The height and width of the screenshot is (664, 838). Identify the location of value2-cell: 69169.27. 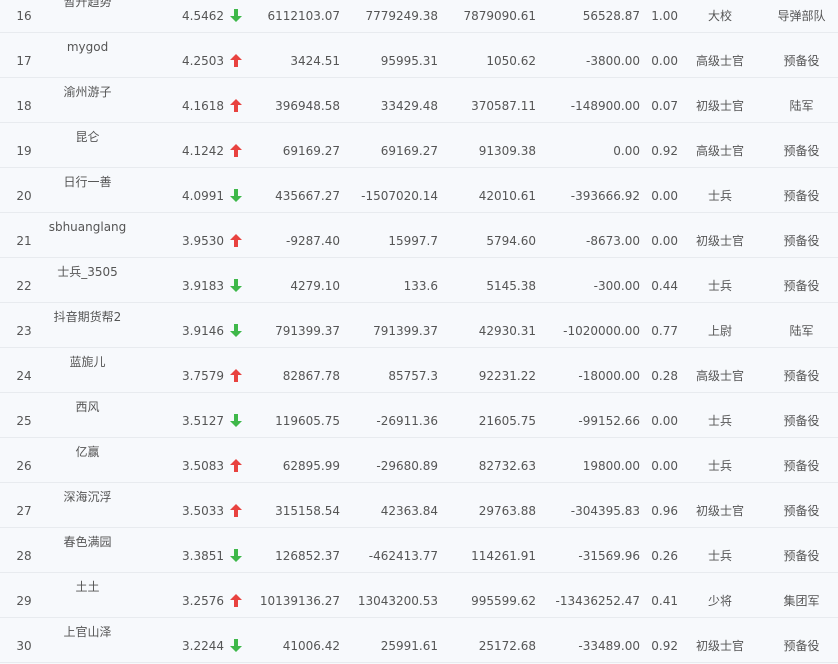
(409, 151).